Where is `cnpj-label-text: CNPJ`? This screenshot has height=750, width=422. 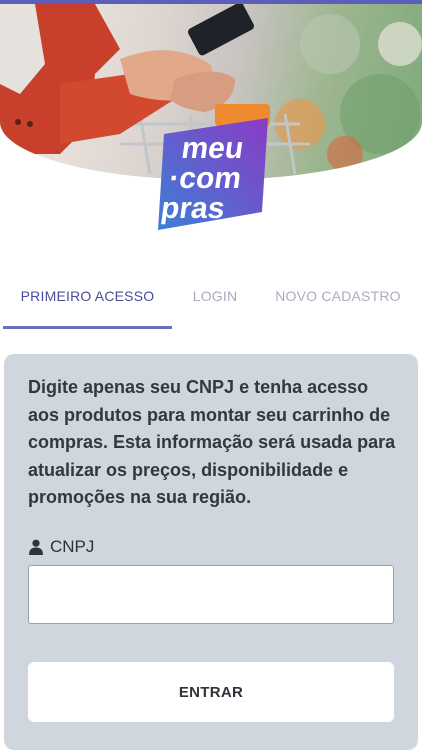
cnpj-label-text: CNPJ is located at coordinates (72, 546).